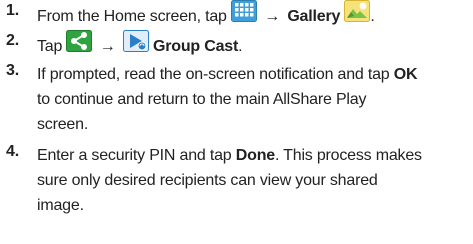  What do you see at coordinates (134, 155) in the screenshot?
I see `step-text: Enter a security PIN and tap` at bounding box center [134, 155].